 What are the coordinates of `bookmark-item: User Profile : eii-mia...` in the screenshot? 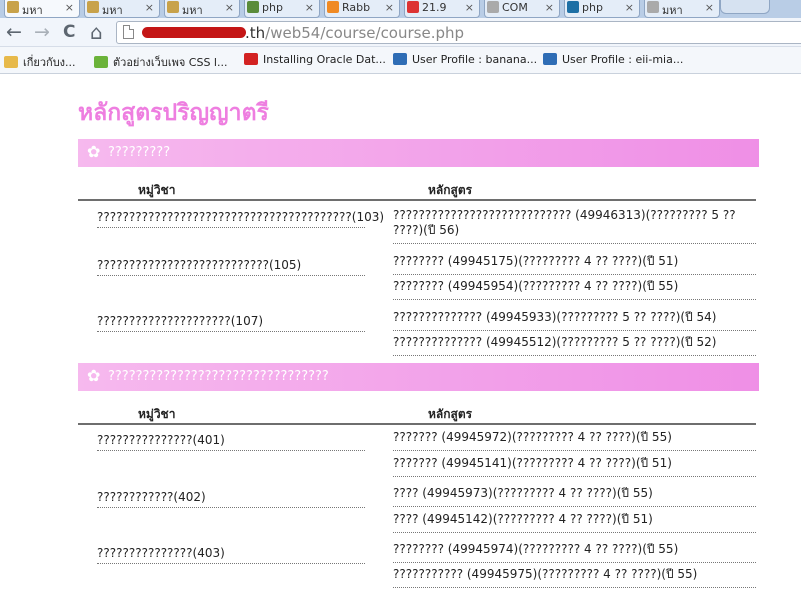 It's located at (613, 59).